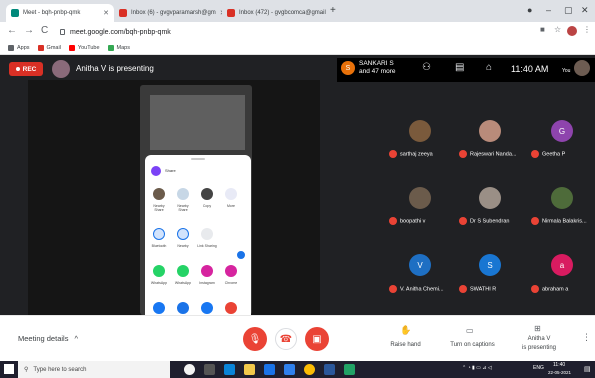  What do you see at coordinates (207, 246) in the screenshot?
I see `share-label: Link Sharing` at bounding box center [207, 246].